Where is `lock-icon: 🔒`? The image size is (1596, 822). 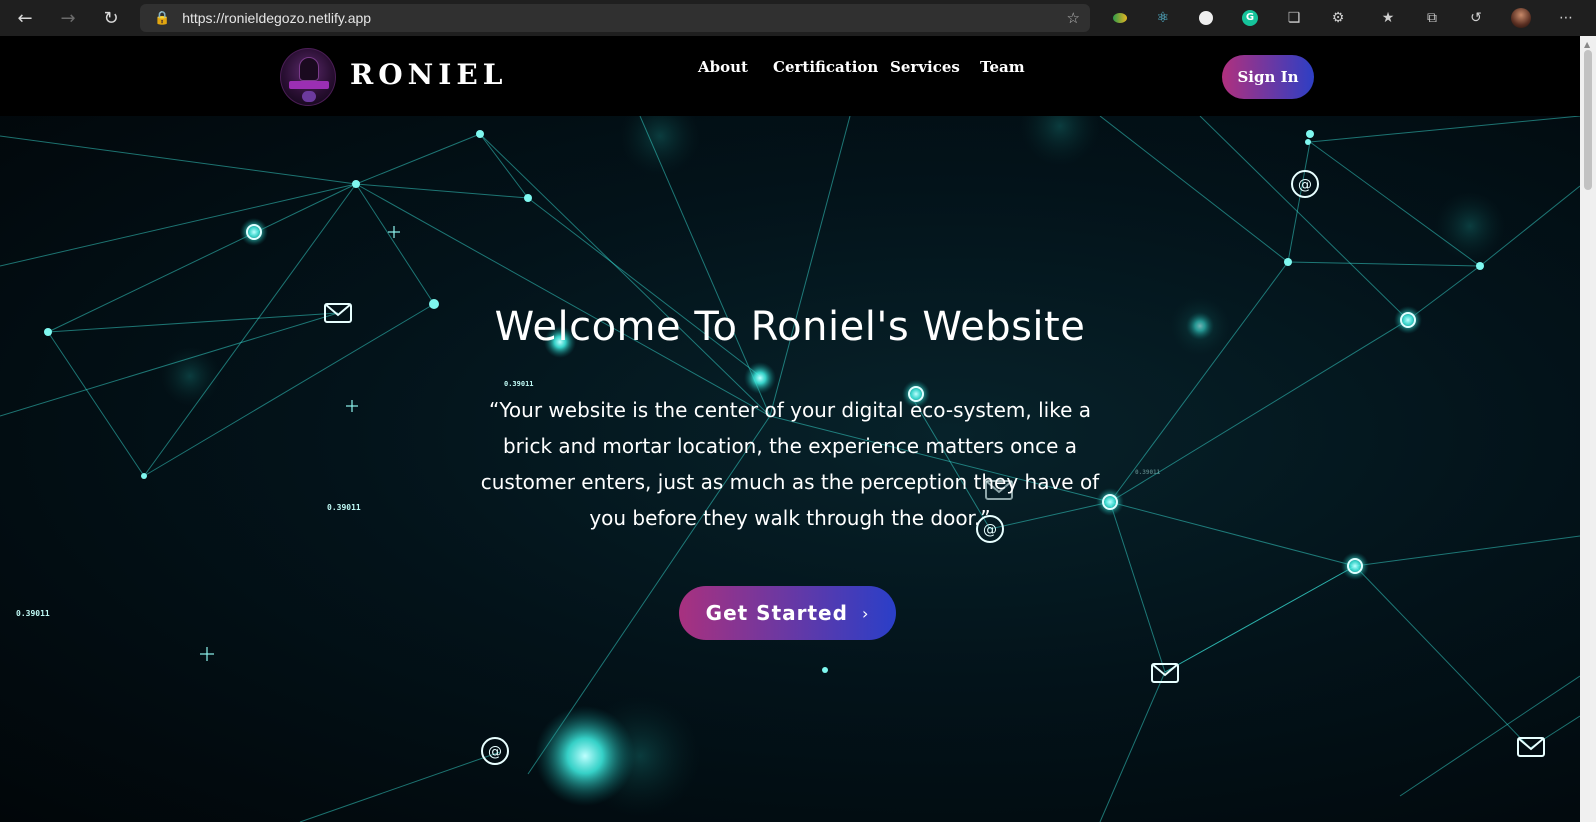 lock-icon: 🔒 is located at coordinates (162, 18).